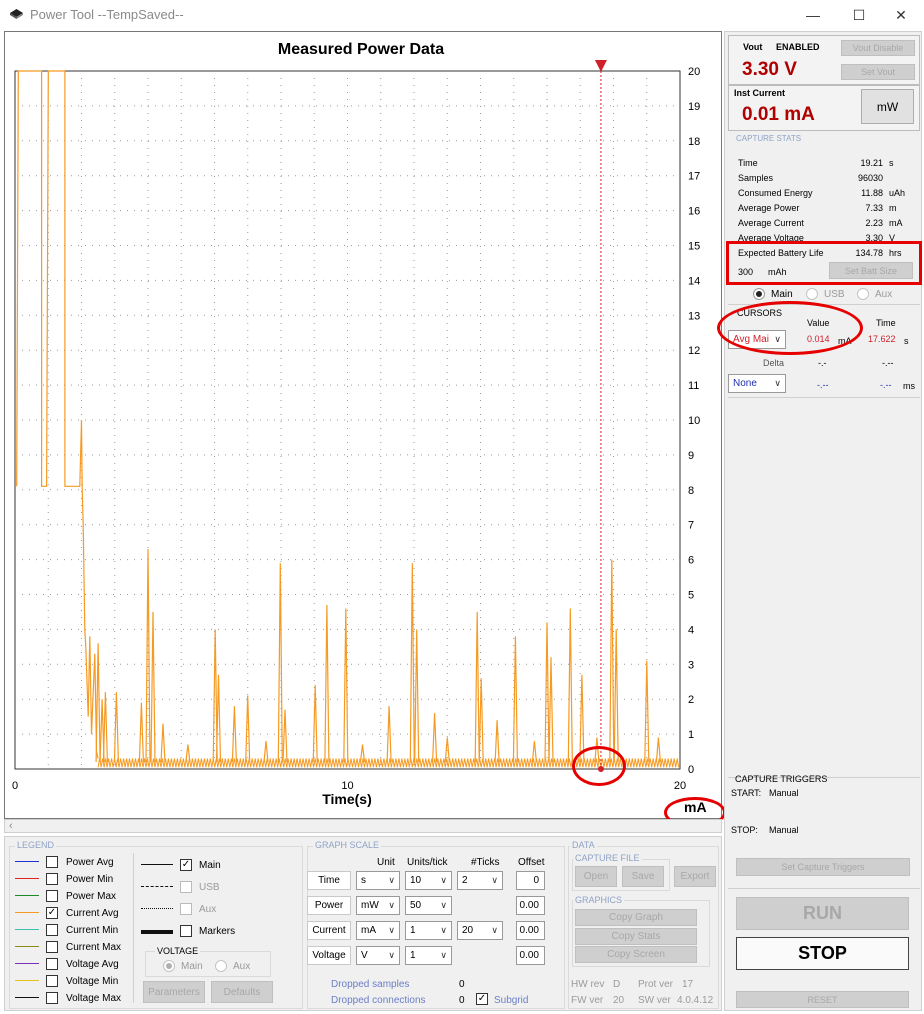  Describe the element at coordinates (221, 966) in the screenshot. I see `voltage-aux-radio` at that location.